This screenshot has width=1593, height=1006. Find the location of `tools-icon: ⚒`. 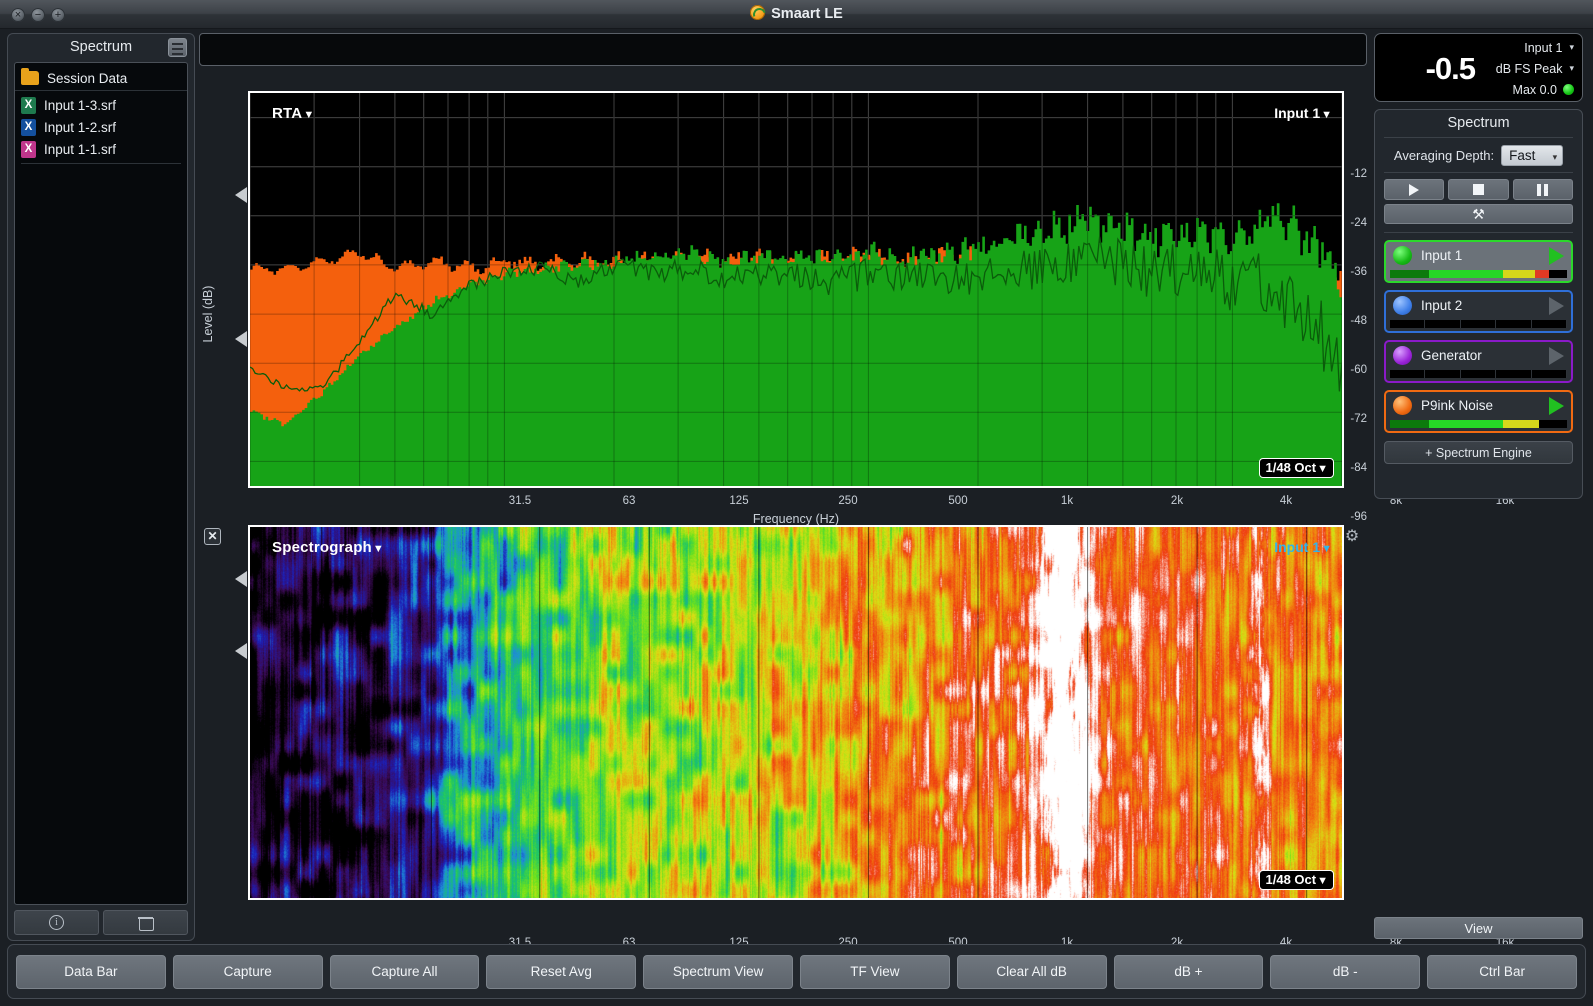

tools-icon: ⚒ is located at coordinates (1478, 213).